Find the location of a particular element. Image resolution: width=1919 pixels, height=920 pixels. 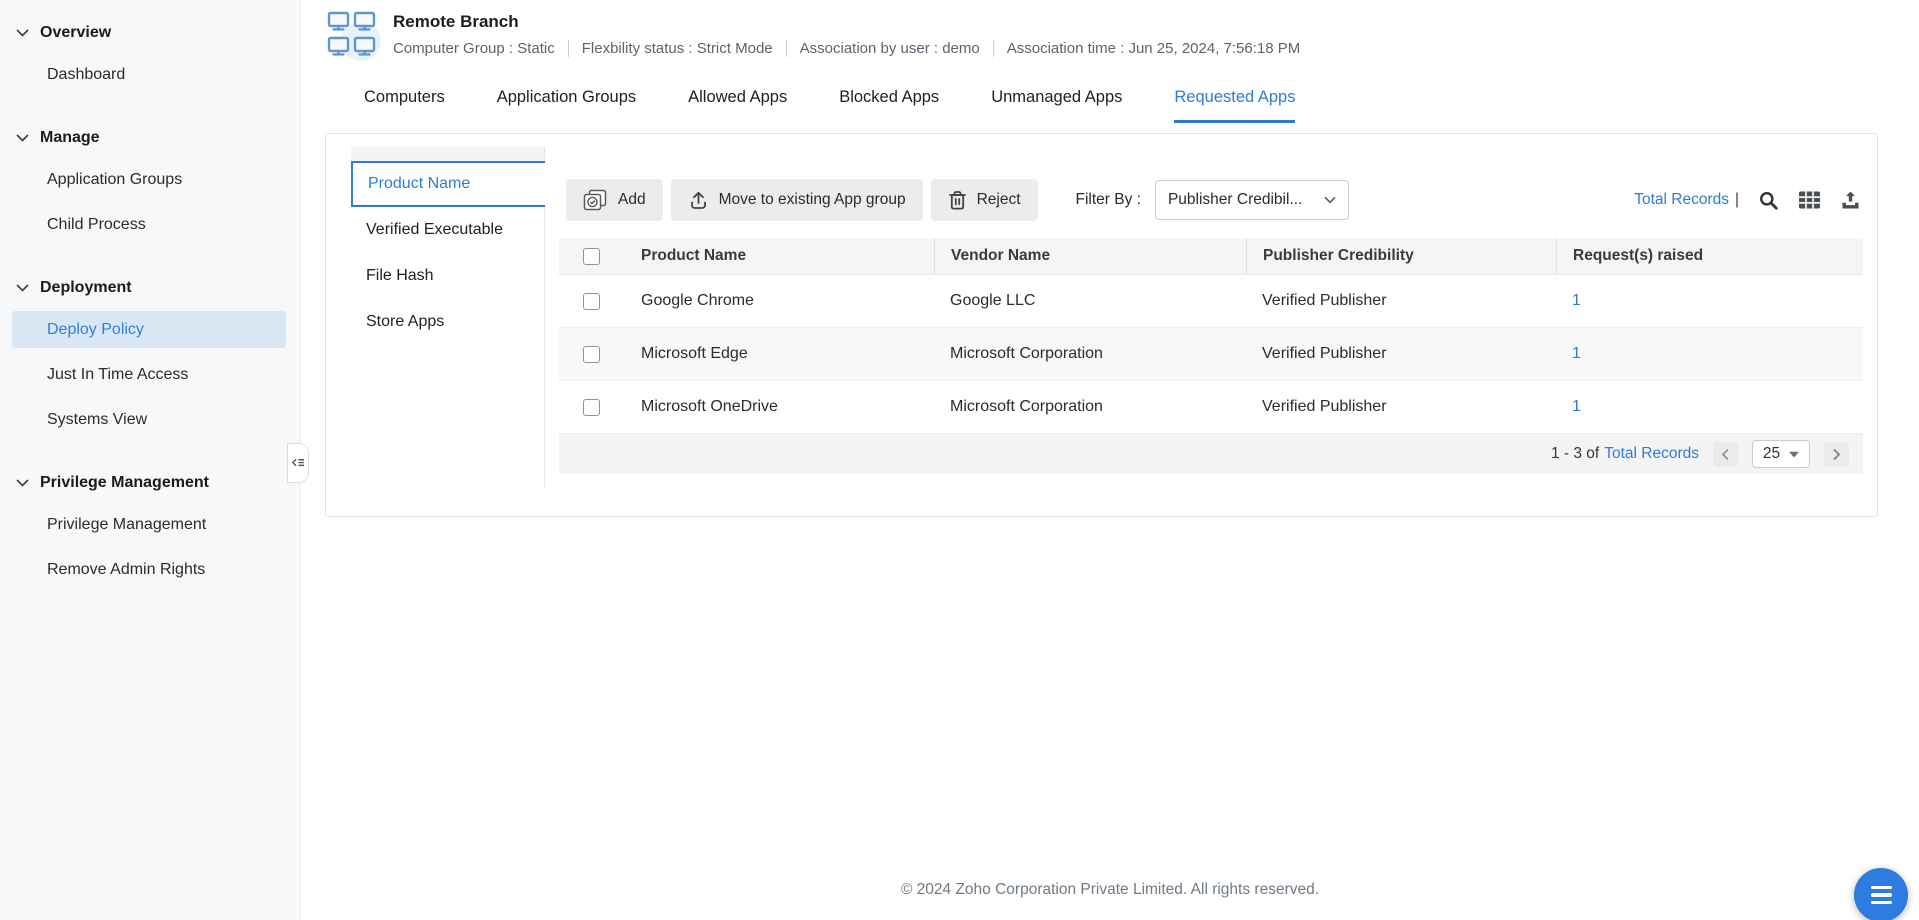

floating-menu-button is located at coordinates (1881, 894).